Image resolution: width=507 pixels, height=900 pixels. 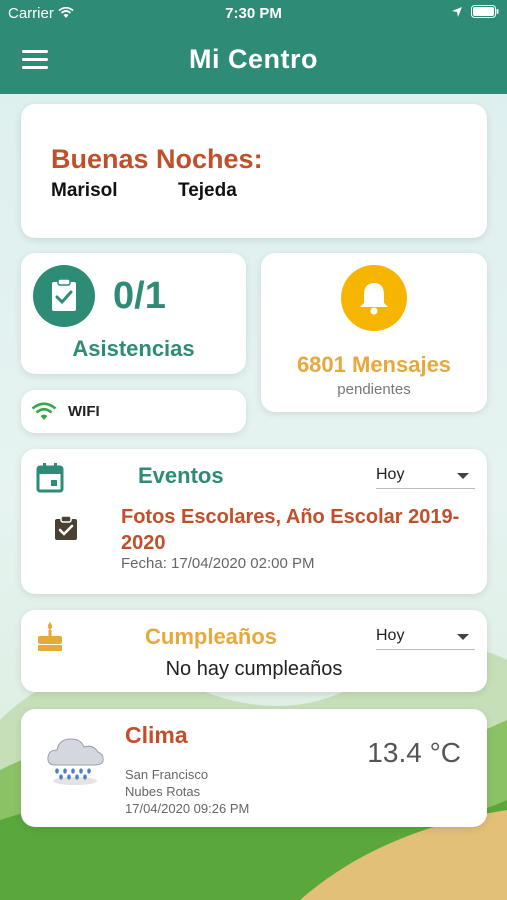 What do you see at coordinates (254, 651) in the screenshot?
I see `birthdays-card: Cumpleaños Hoy No hay cumpleaños` at bounding box center [254, 651].